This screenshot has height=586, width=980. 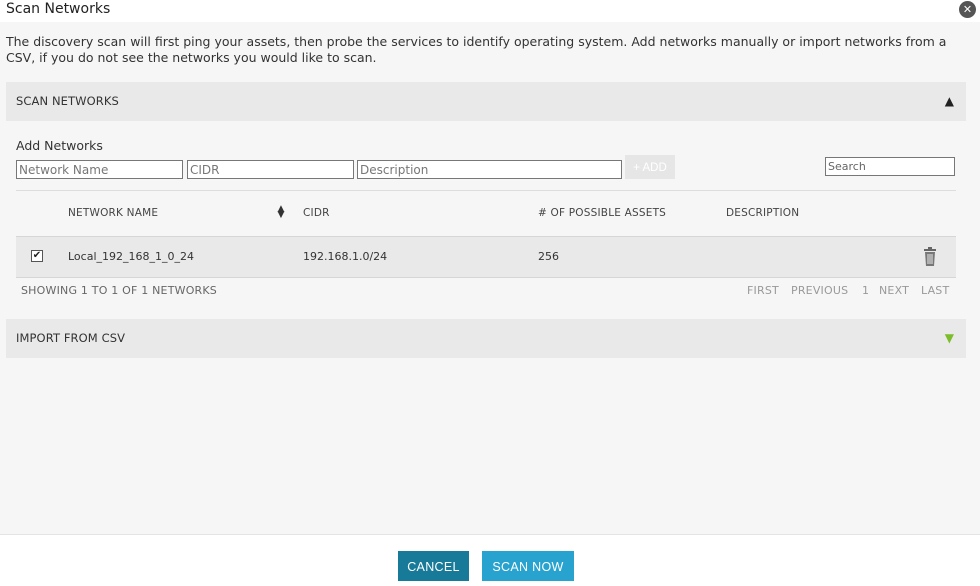 What do you see at coordinates (935, 290) in the screenshot?
I see `pager-last: LAST` at bounding box center [935, 290].